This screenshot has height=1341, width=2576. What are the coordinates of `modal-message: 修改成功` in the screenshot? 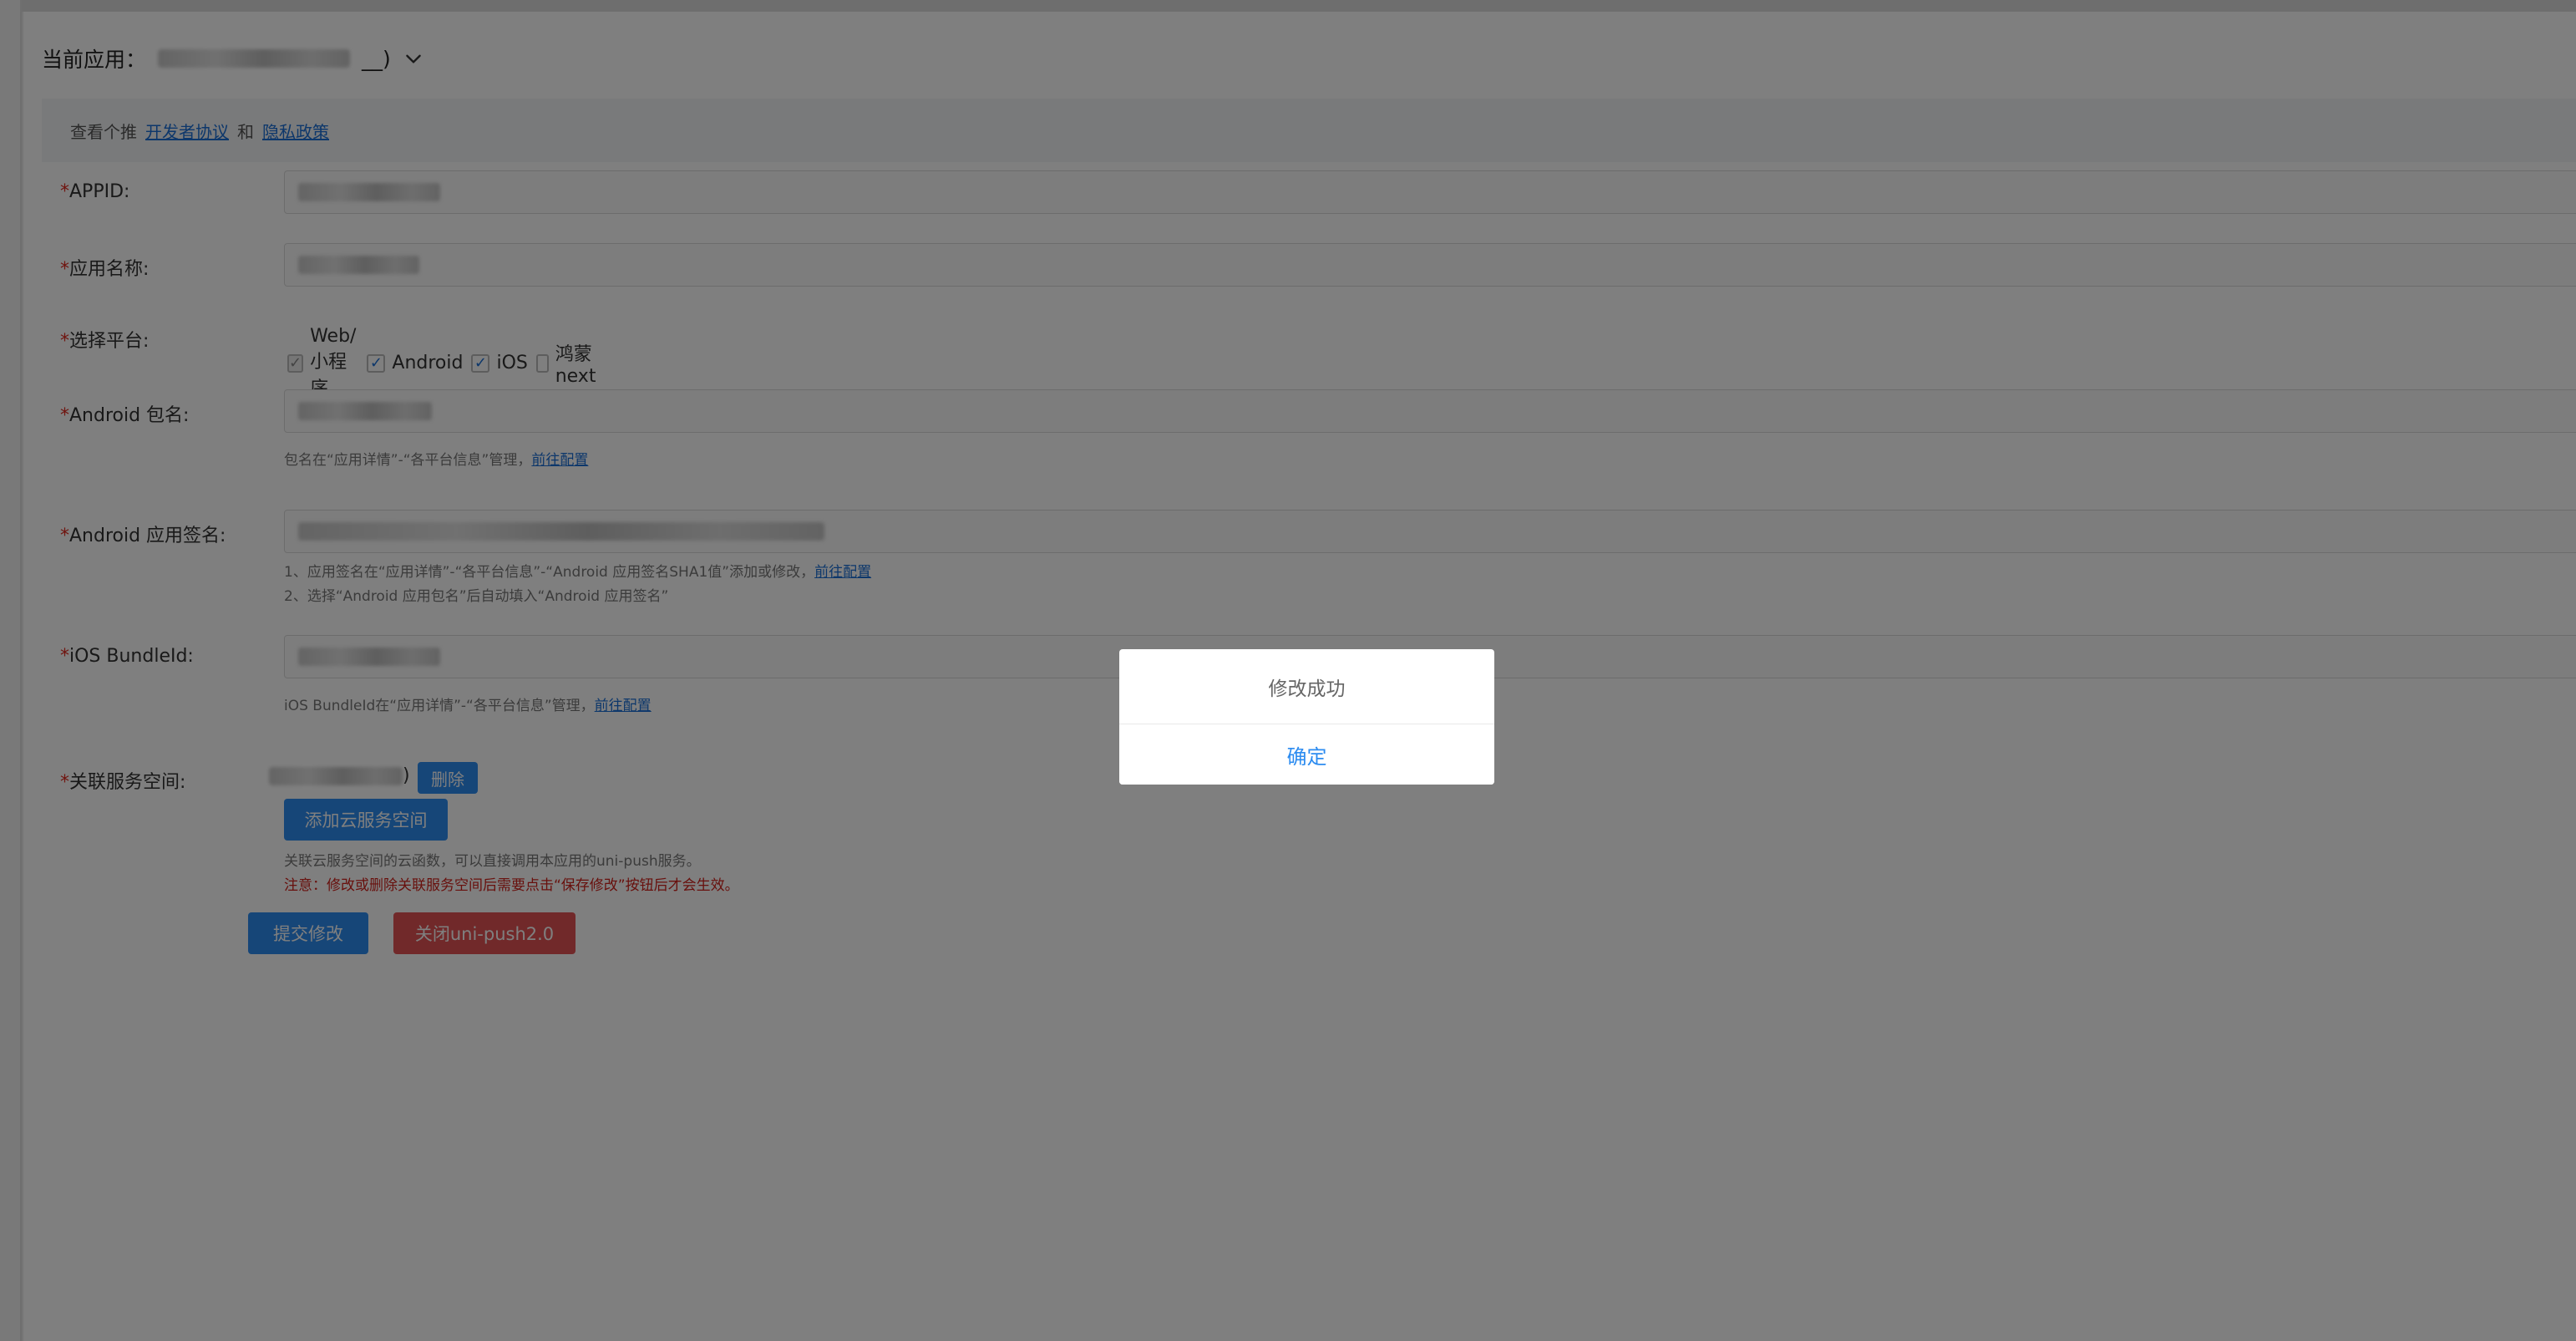 It's located at (1306, 687).